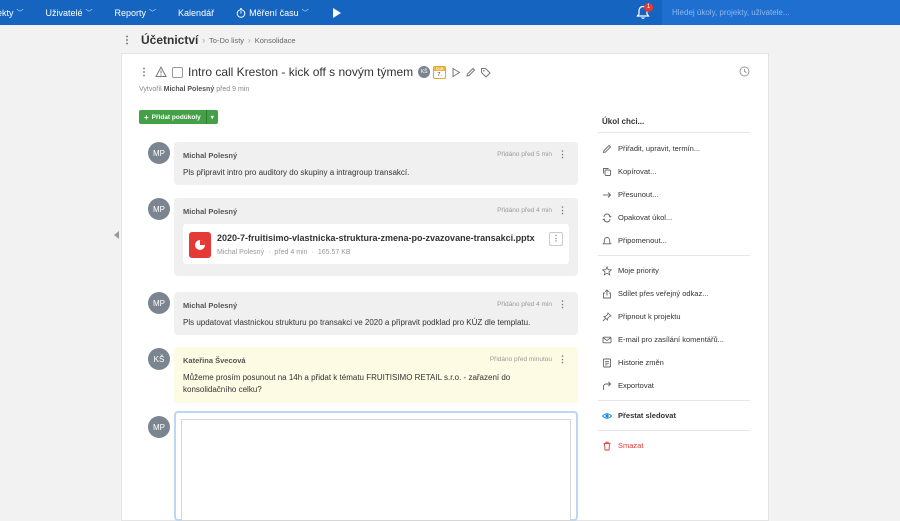 This screenshot has width=900, height=521. Describe the element at coordinates (136, 13) in the screenshot. I see `nav-reports: Reporty ﹀` at that location.